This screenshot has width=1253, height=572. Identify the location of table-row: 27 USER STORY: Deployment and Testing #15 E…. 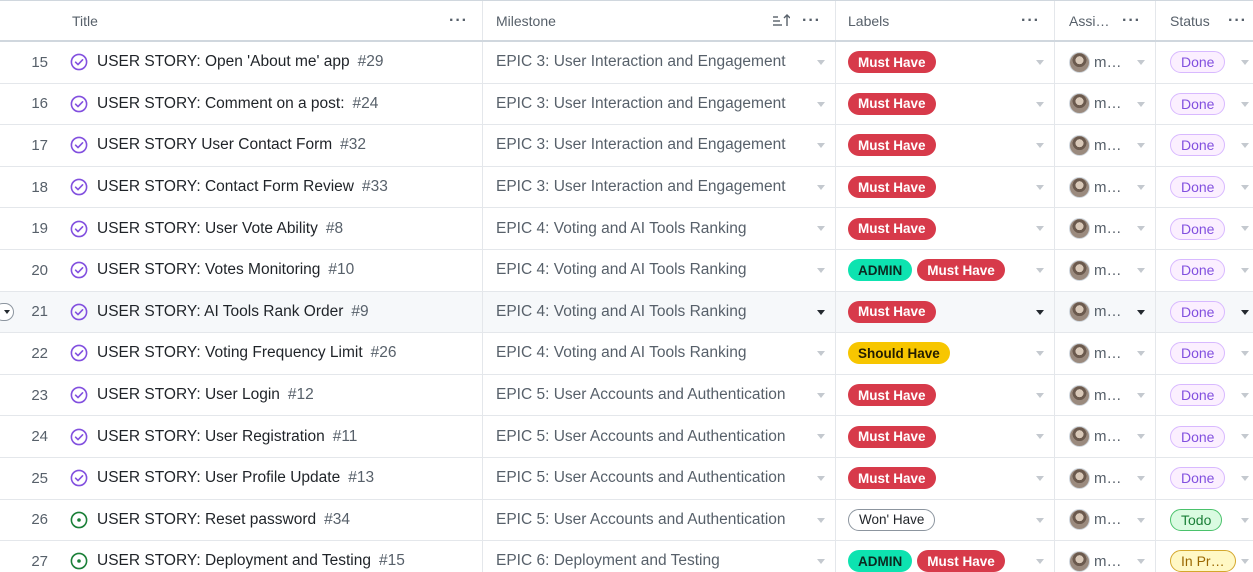
(626, 556).